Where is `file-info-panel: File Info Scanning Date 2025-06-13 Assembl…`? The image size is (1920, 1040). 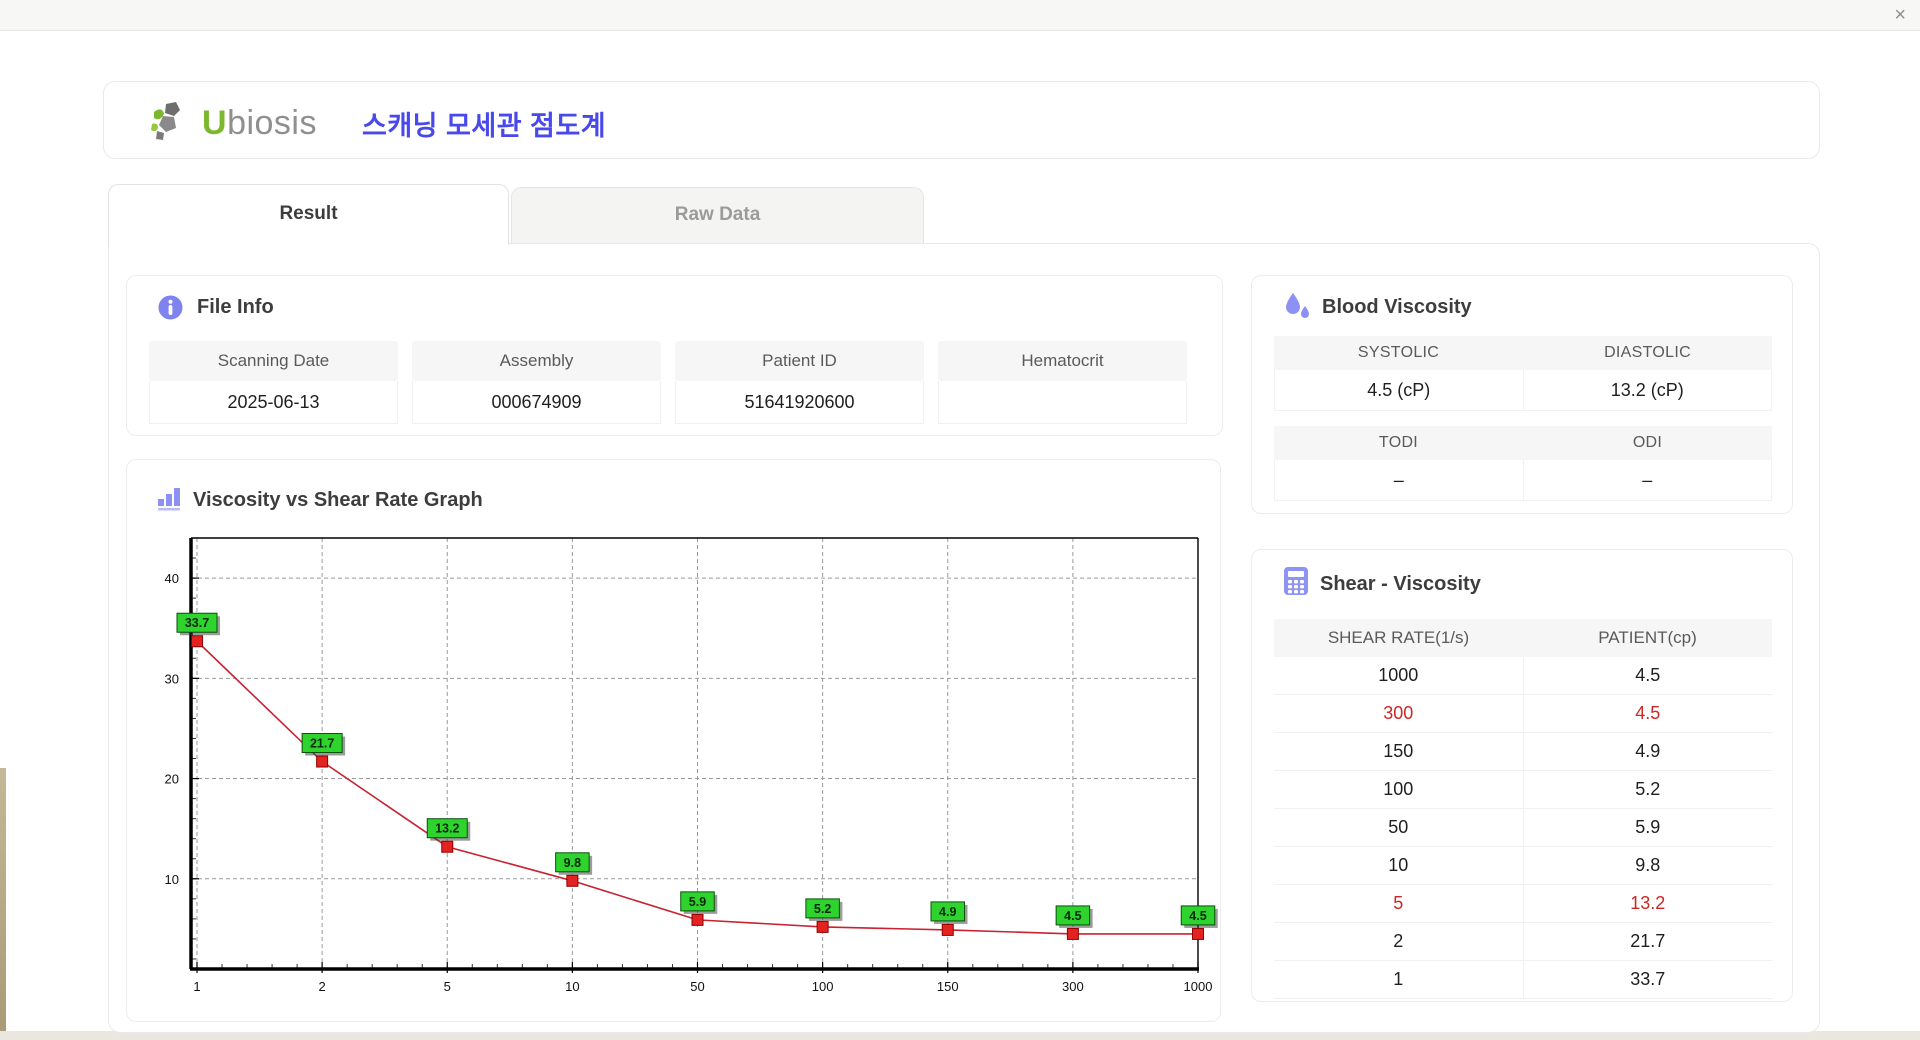
file-info-panel: File Info Scanning Date 2025-06-13 Assembl… is located at coordinates (674, 355).